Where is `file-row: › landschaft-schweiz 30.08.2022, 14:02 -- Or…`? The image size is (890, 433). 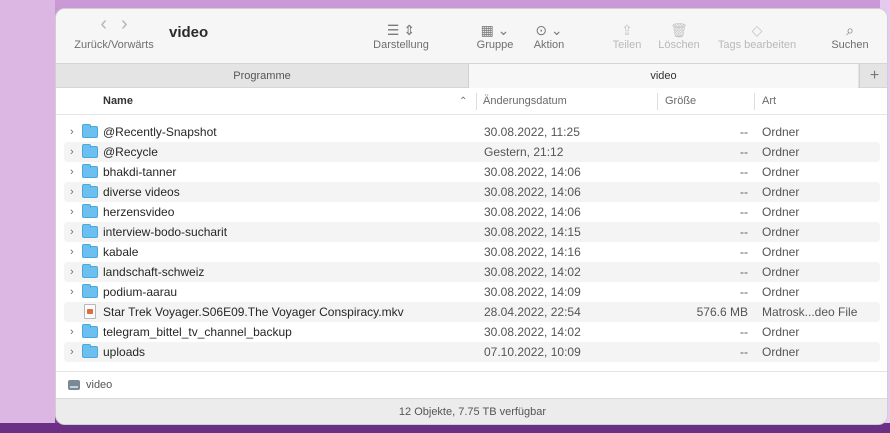 file-row: › landschaft-schweiz 30.08.2022, 14:02 -- Or… is located at coordinates (472, 272).